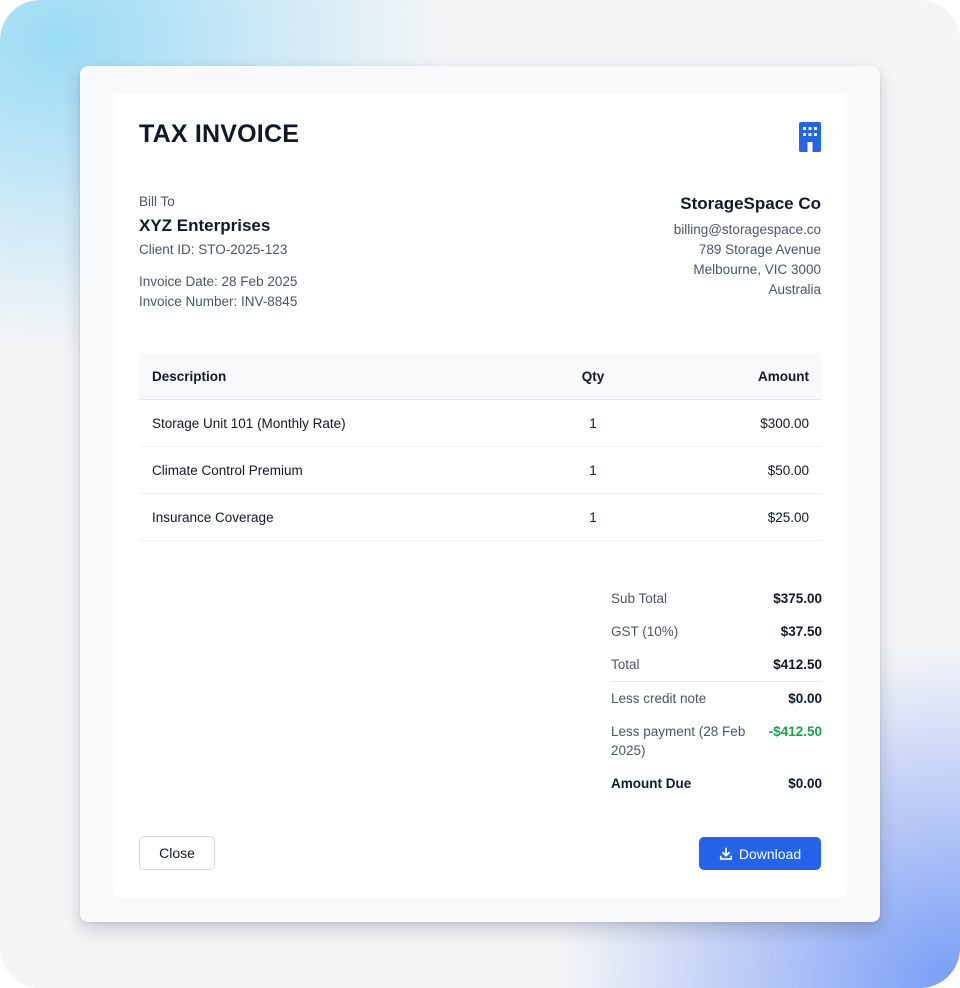 The height and width of the screenshot is (988, 960). Describe the element at coordinates (218, 281) in the screenshot. I see `invoice-date: Invoice Date: 28 Feb 2025` at that location.